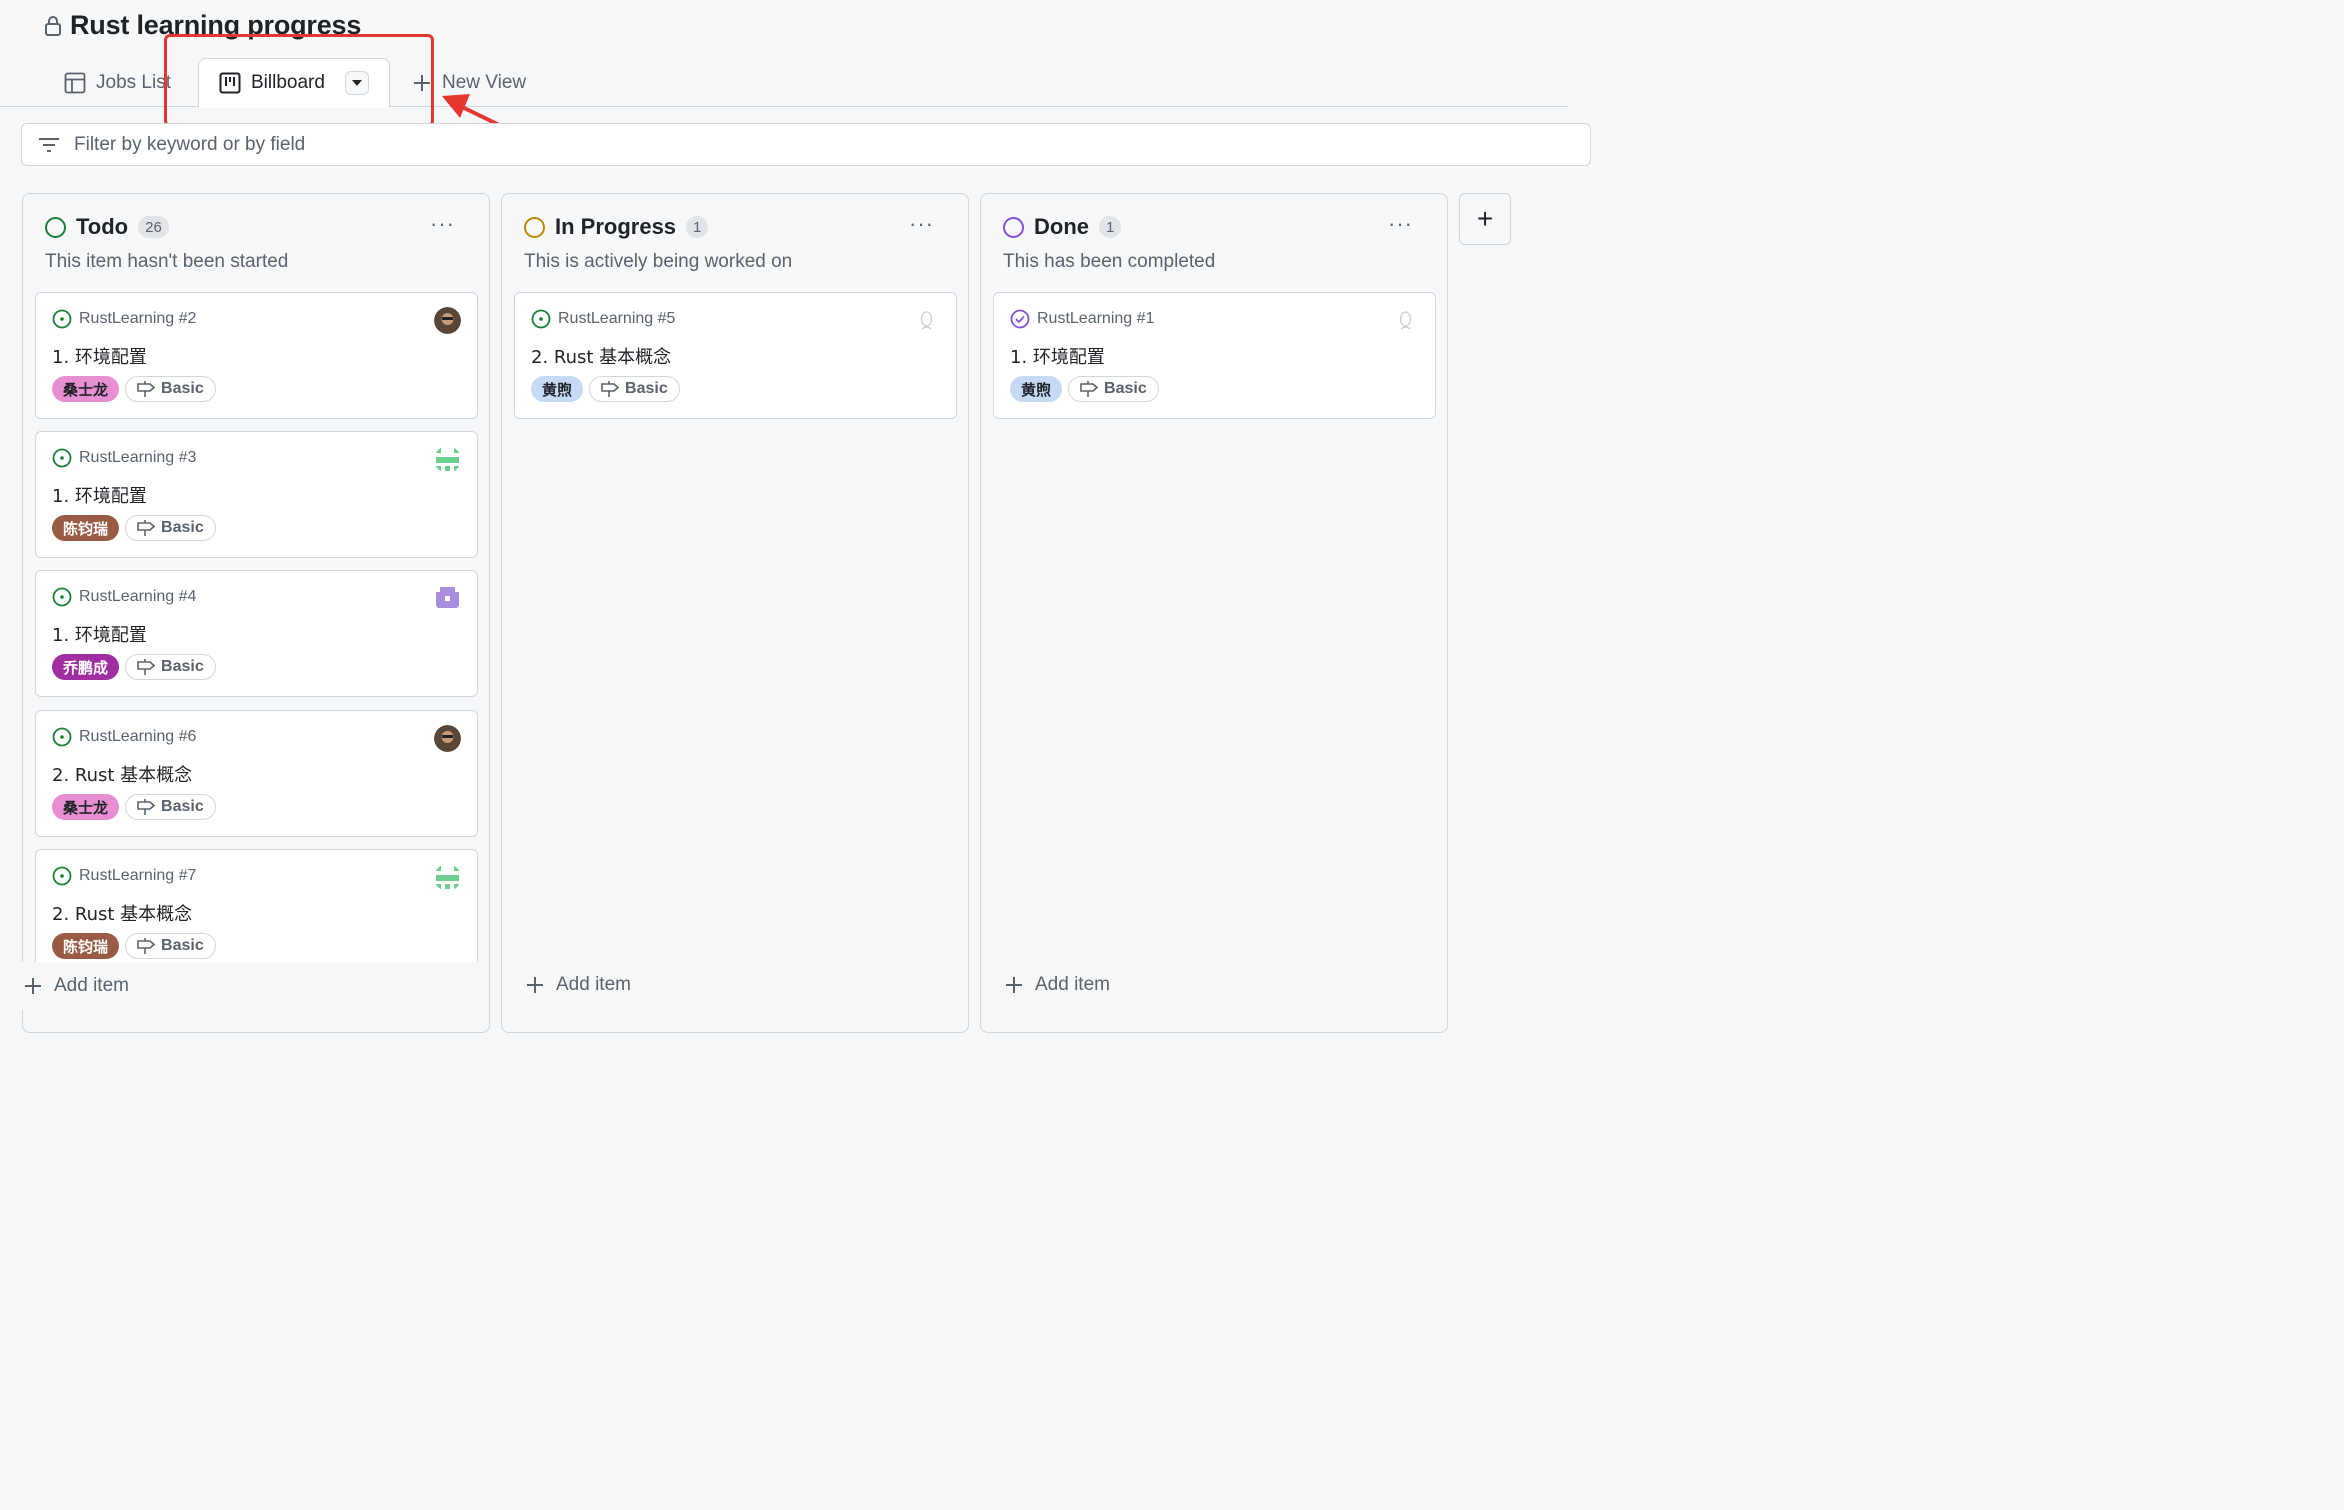  I want to click on column-title: Done, so click(1061, 226).